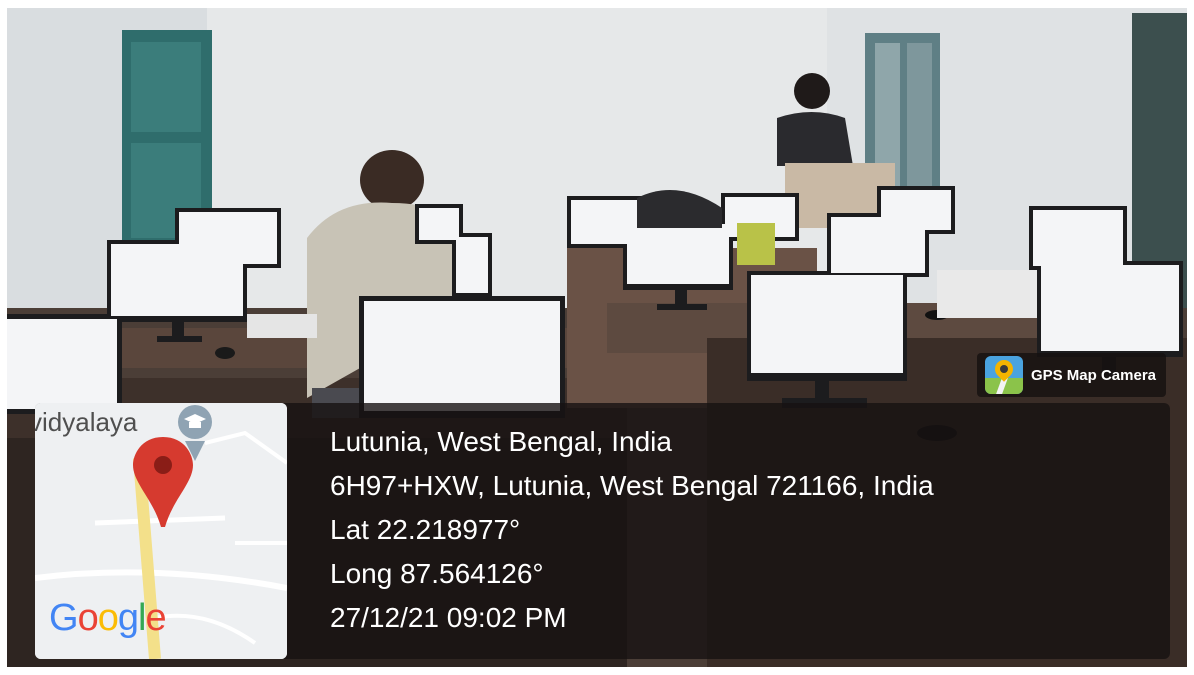 The width and height of the screenshot is (1194, 675). Describe the element at coordinates (128, 618) in the screenshot. I see `google-logo-letter: g` at that location.